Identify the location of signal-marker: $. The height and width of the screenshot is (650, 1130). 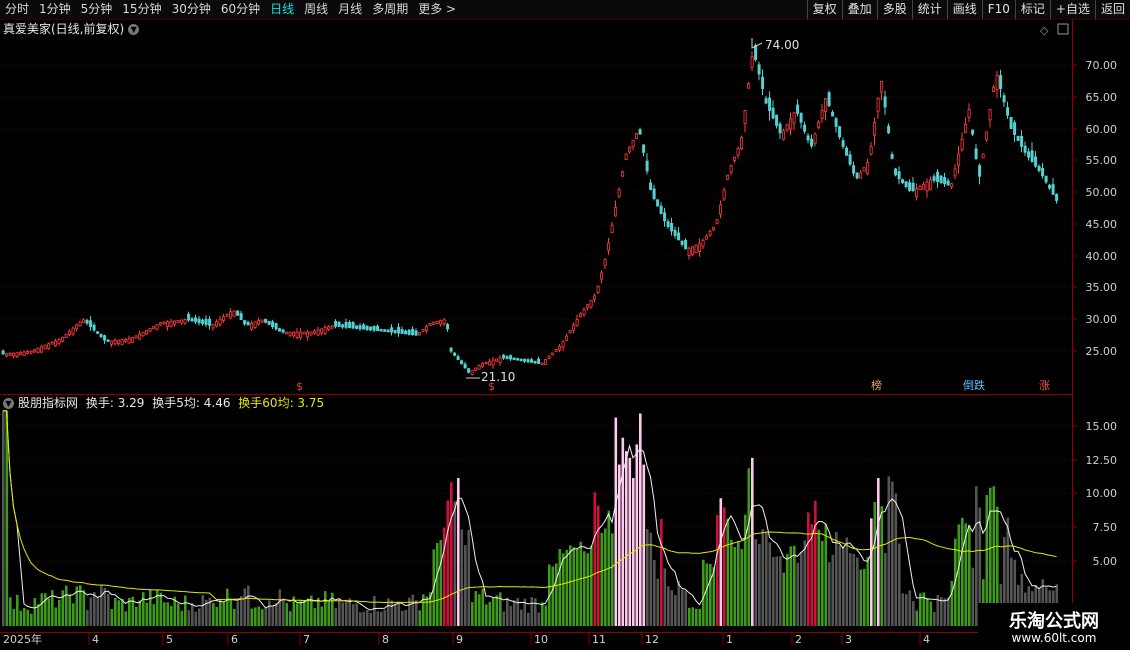
(299, 386).